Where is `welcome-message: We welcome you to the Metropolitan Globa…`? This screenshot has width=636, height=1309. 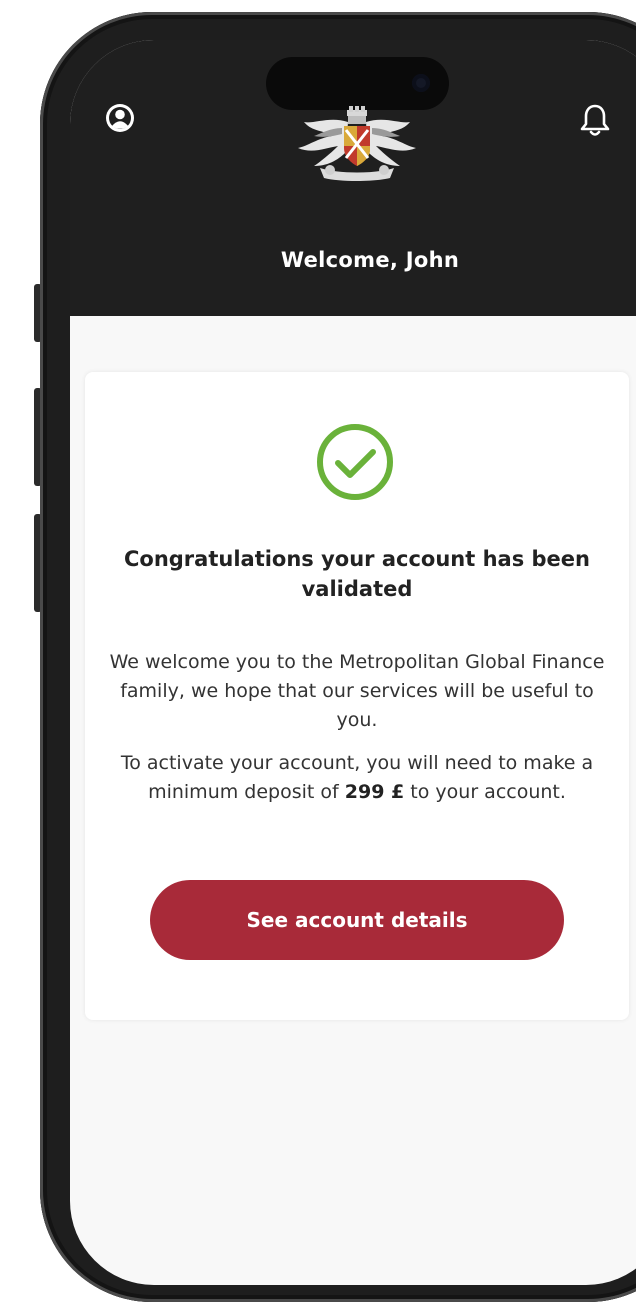
welcome-message: We welcome you to the Metropolitan Globa… is located at coordinates (357, 691).